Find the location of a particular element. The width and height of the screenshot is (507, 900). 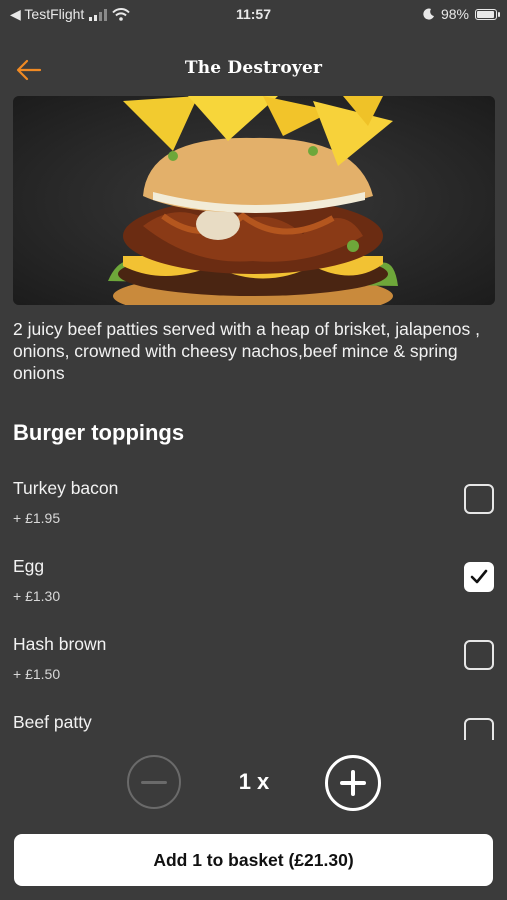

status-right: 98% is located at coordinates (461, 14).